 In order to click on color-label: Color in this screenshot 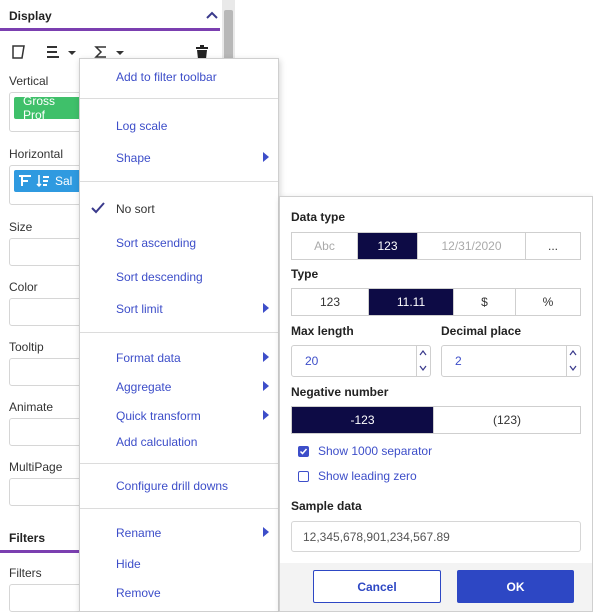, I will do `click(23, 287)`.